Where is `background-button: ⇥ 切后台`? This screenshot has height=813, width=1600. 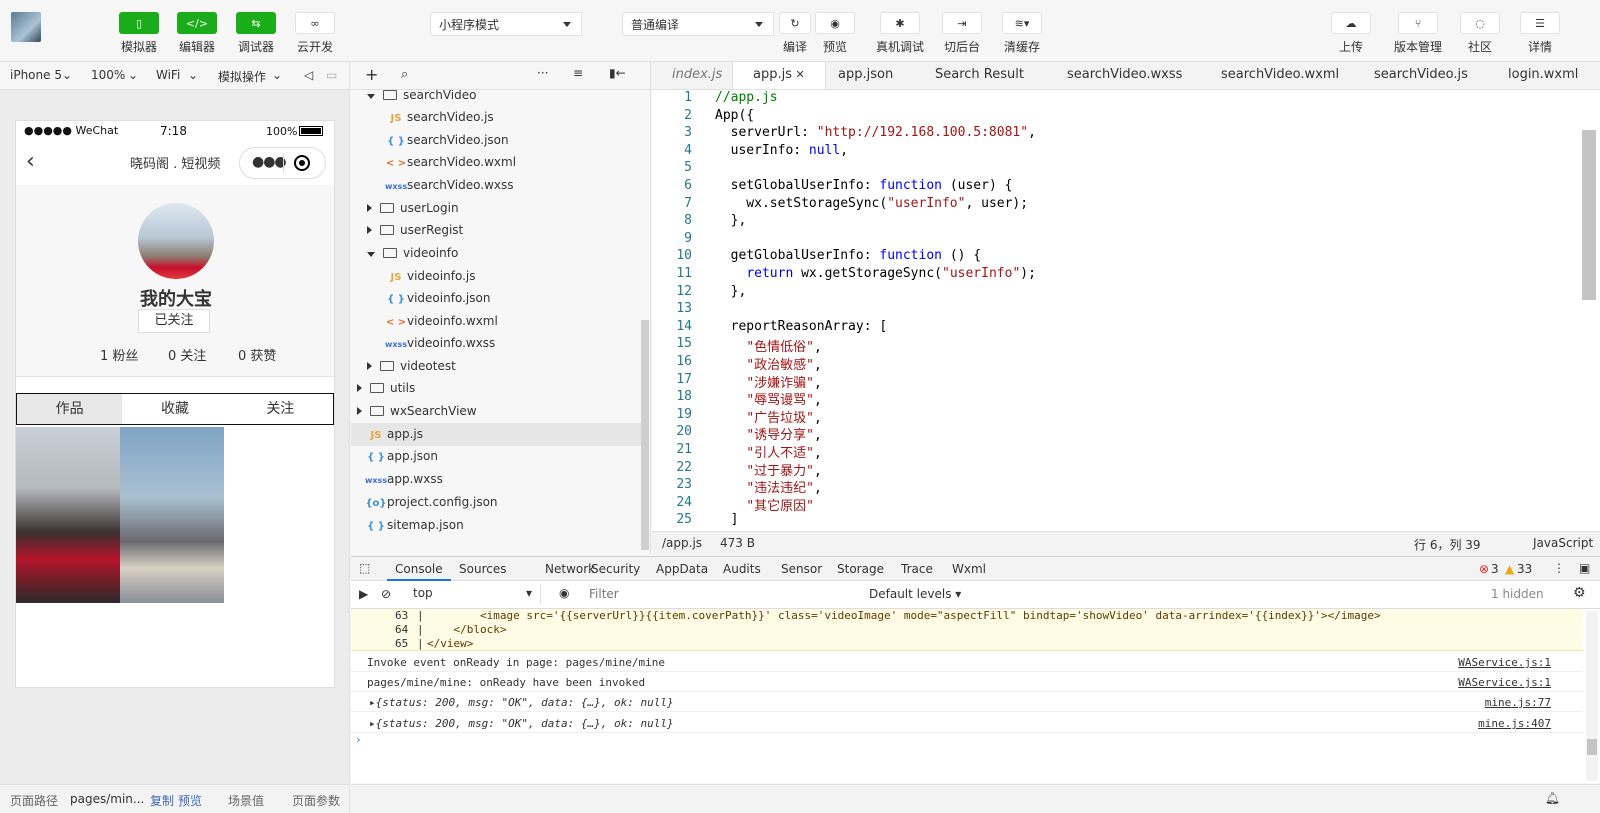 background-button: ⇥ 切后台 is located at coordinates (962, 33).